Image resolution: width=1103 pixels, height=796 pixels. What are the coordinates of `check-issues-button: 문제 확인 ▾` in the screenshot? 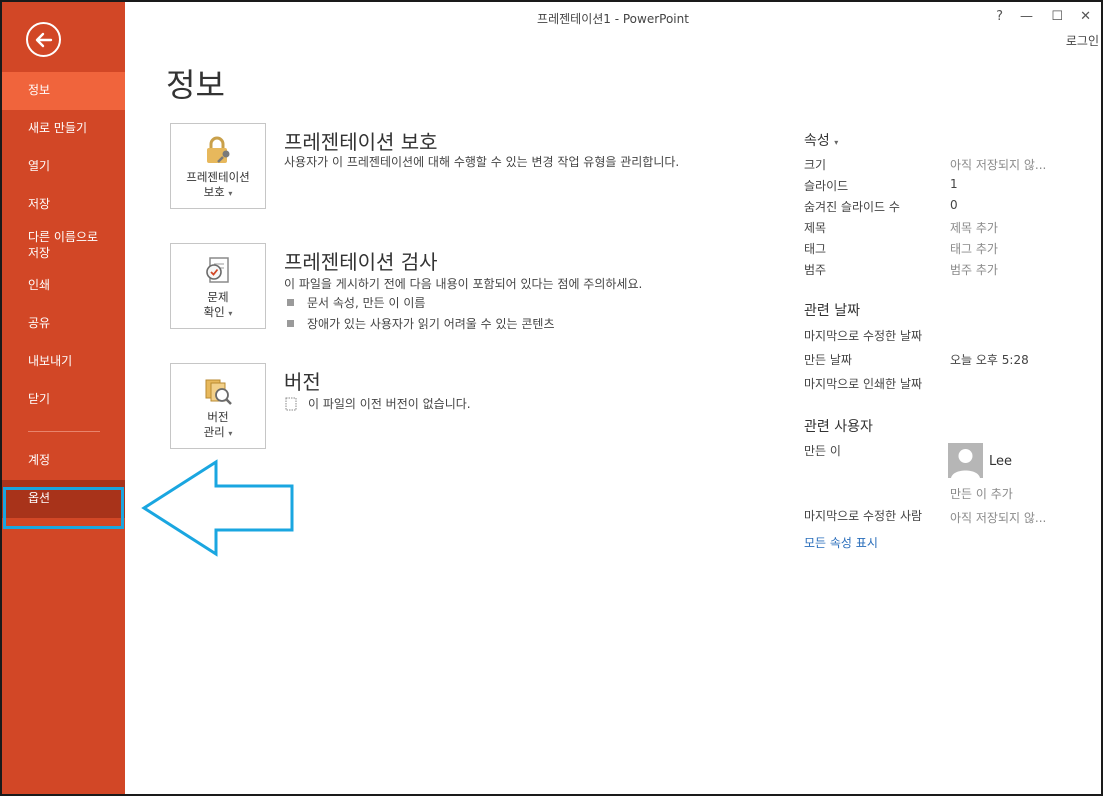 It's located at (218, 286).